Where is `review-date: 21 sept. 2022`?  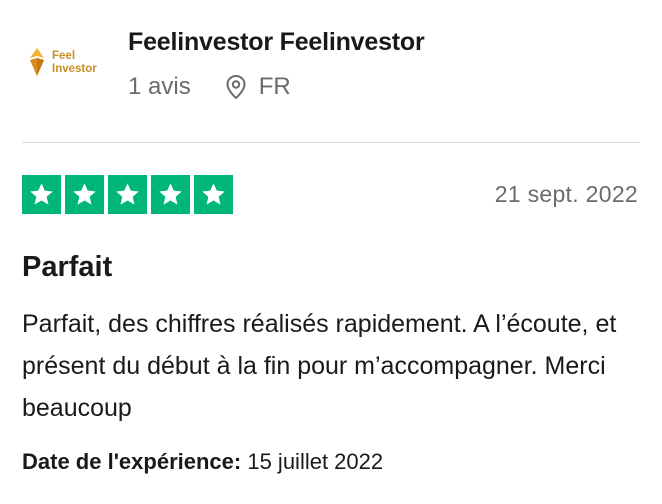
review-date: 21 sept. 2022 is located at coordinates (566, 194).